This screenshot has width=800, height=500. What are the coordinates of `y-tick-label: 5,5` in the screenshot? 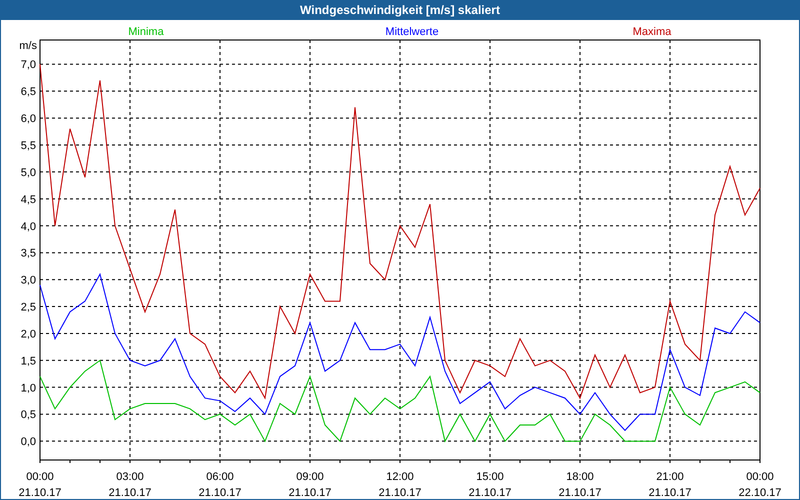 It's located at (28, 146).